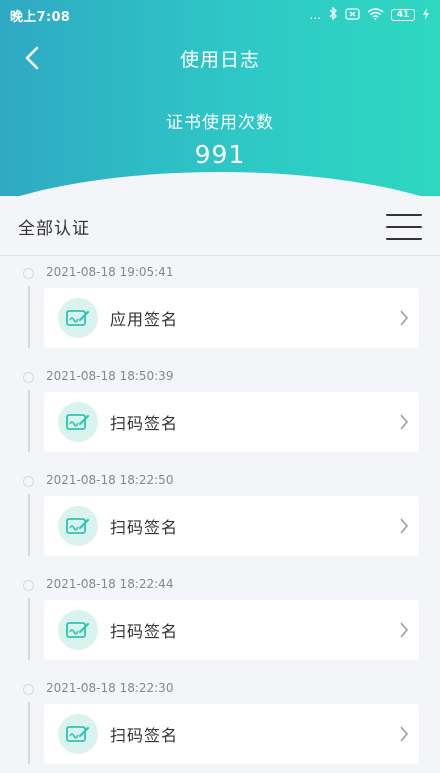 The height and width of the screenshot is (773, 440). What do you see at coordinates (220, 123) in the screenshot?
I see `usage-count-label: 证书使用次数` at bounding box center [220, 123].